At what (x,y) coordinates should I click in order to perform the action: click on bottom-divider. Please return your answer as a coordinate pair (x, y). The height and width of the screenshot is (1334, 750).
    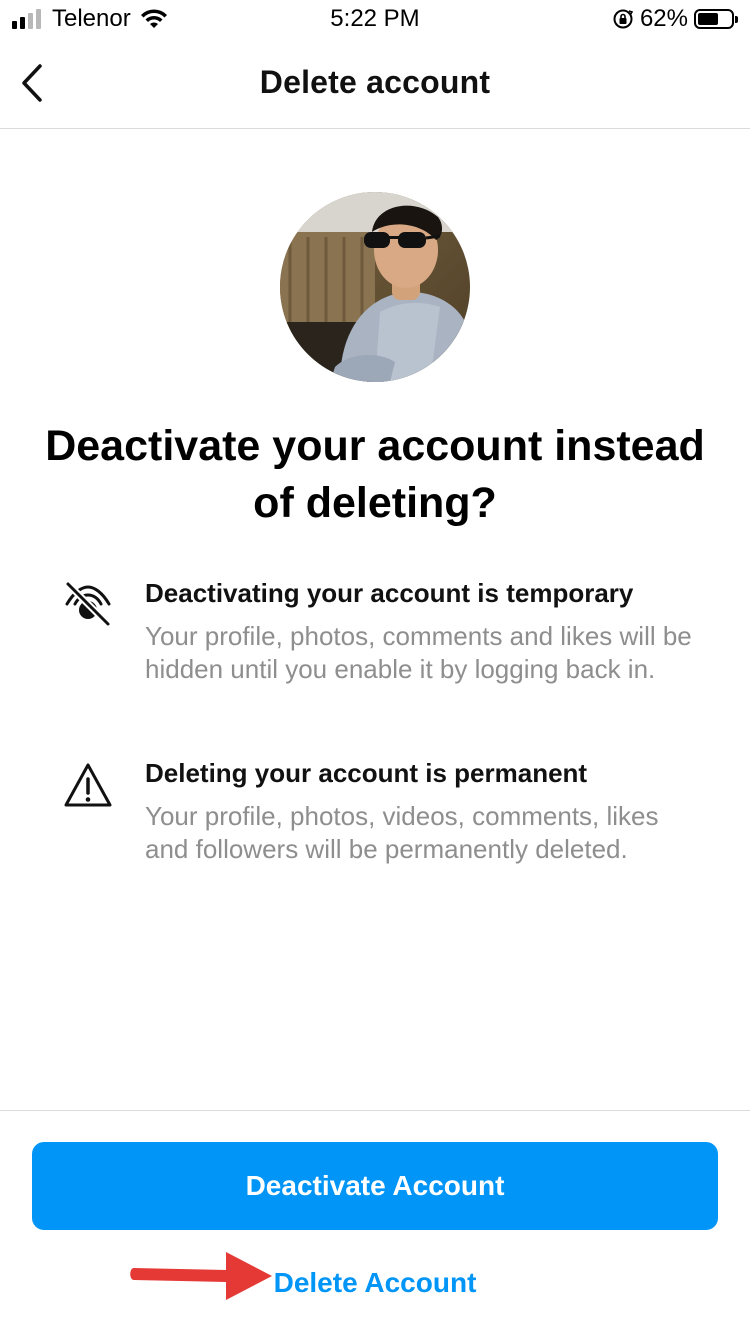
    Looking at the image, I should click on (375, 1110).